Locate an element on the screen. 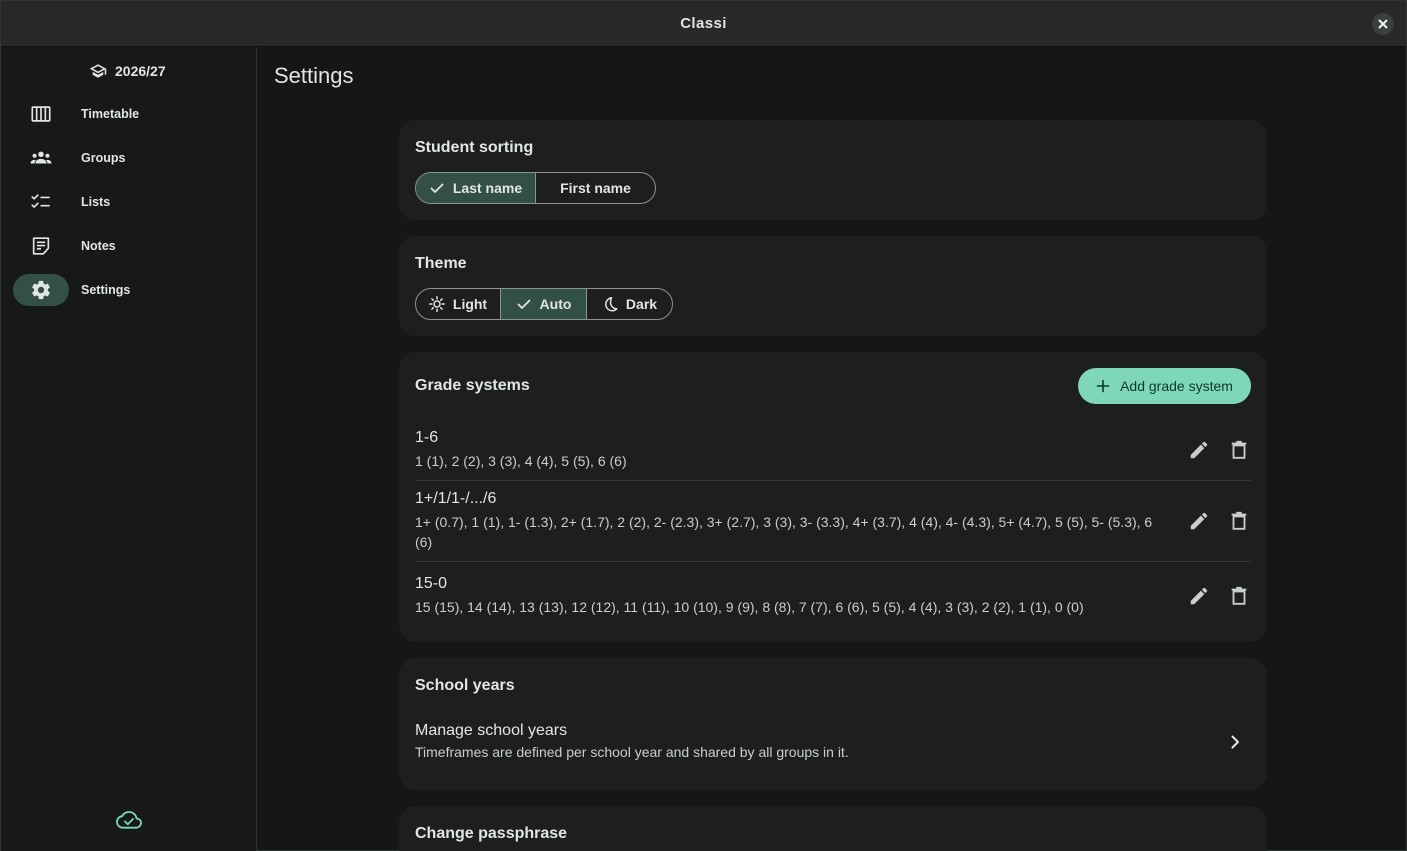 The height and width of the screenshot is (851, 1407). sidebar-item-notes: Notes is located at coordinates (130, 246).